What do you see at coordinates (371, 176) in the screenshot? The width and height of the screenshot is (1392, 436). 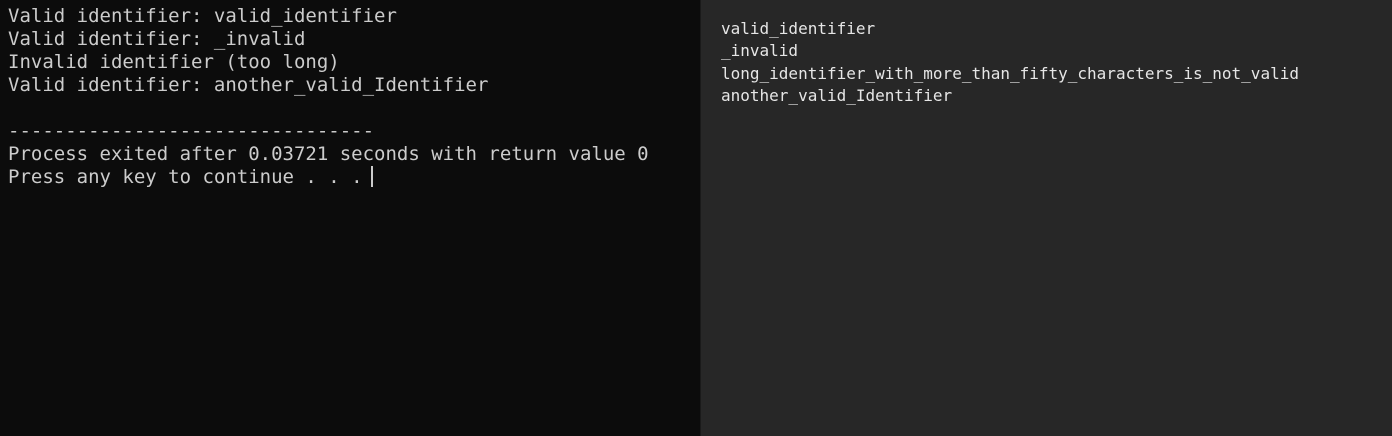 I see `text-cursor` at bounding box center [371, 176].